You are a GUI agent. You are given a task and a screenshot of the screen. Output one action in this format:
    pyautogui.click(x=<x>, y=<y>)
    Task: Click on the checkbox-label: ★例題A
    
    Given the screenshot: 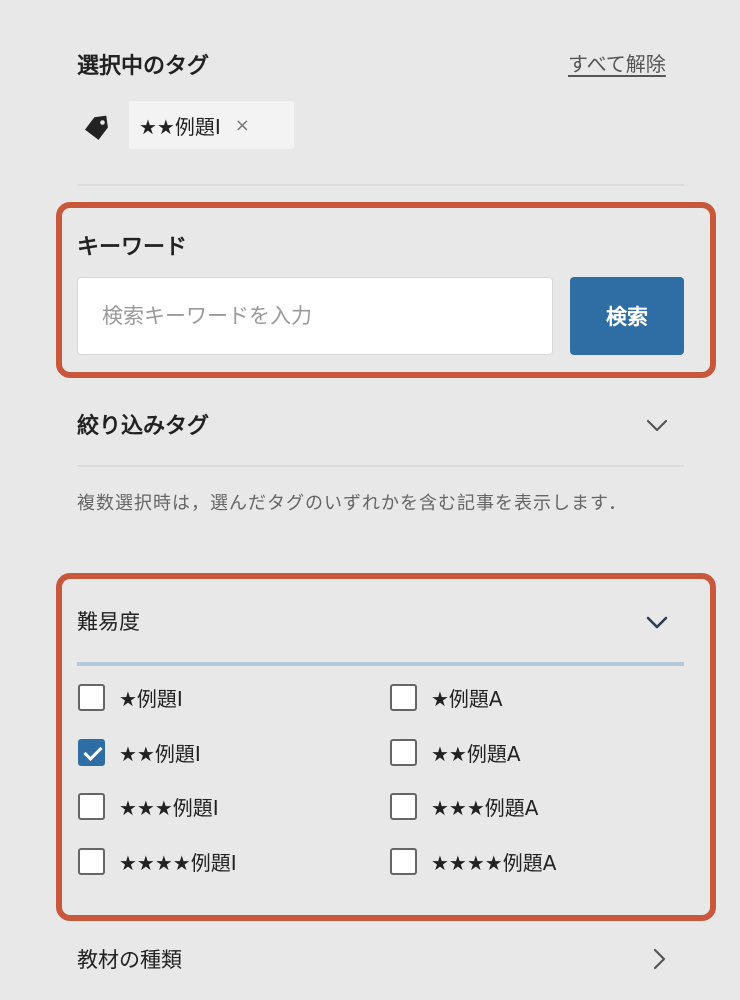 What is the action you would take?
    pyautogui.click(x=467, y=699)
    